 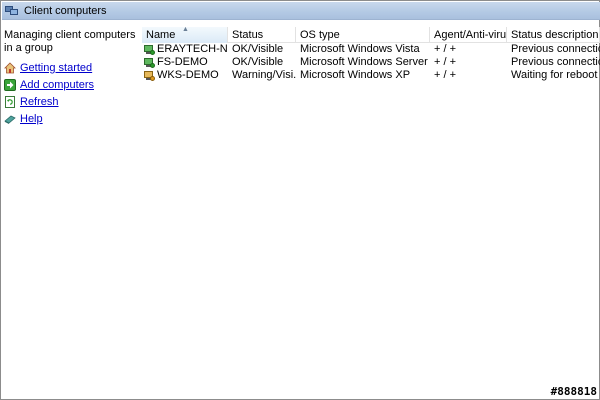 What do you see at coordinates (65, 10) in the screenshot?
I see `window-title: Client computers` at bounding box center [65, 10].